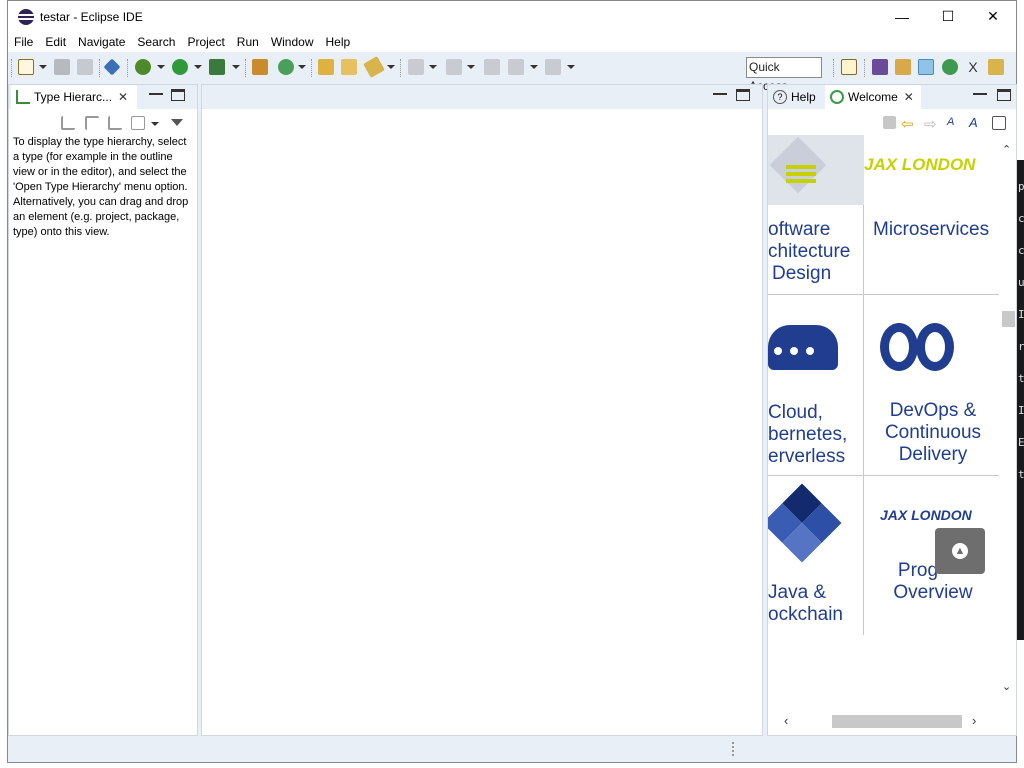 Image resolution: width=1024 pixels, height=768 pixels. I want to click on scroll-down-icon: ⌄, so click(1006, 686).